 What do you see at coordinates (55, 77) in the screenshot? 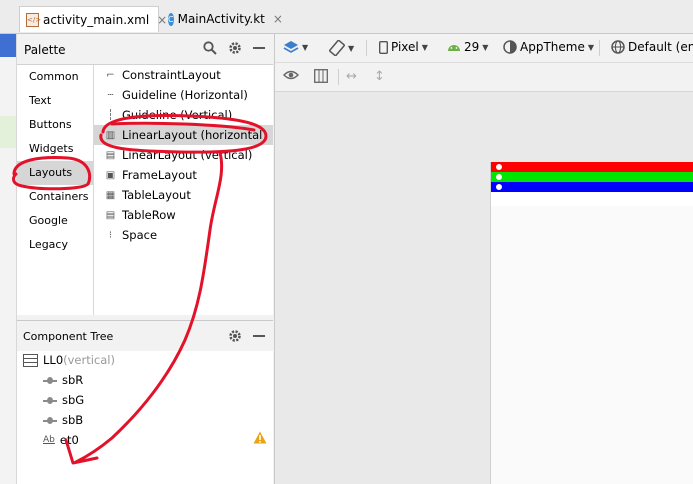
I see `category-common: Common` at bounding box center [55, 77].